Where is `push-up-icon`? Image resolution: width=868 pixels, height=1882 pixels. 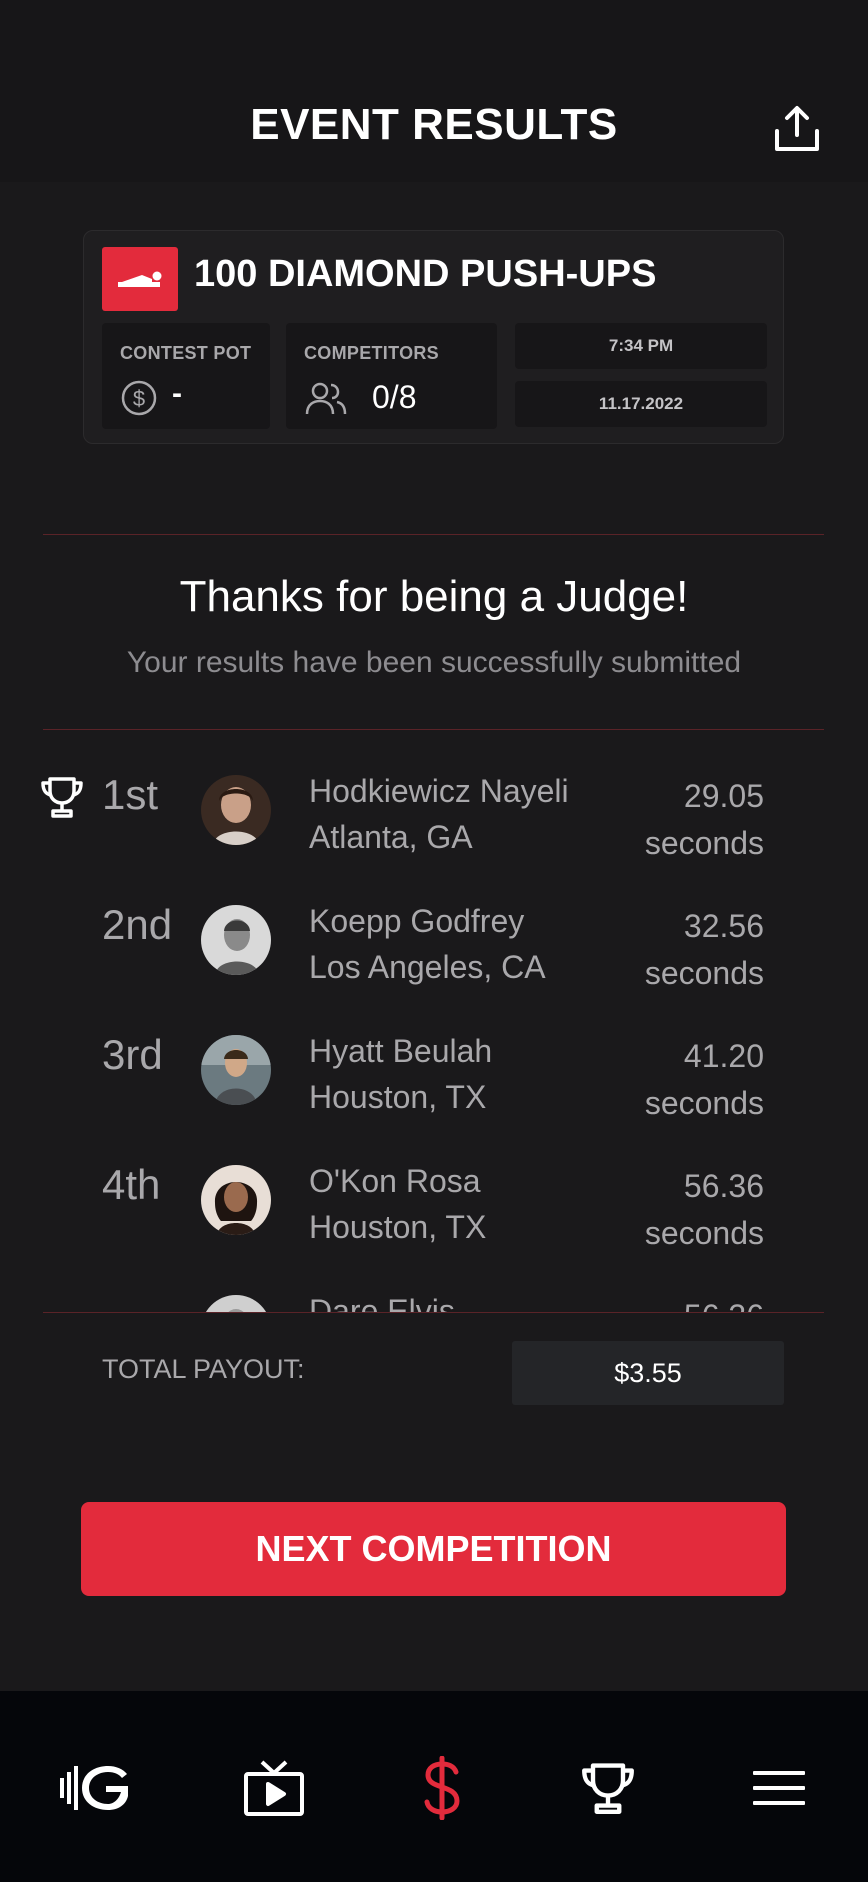 push-up-icon is located at coordinates (140, 279).